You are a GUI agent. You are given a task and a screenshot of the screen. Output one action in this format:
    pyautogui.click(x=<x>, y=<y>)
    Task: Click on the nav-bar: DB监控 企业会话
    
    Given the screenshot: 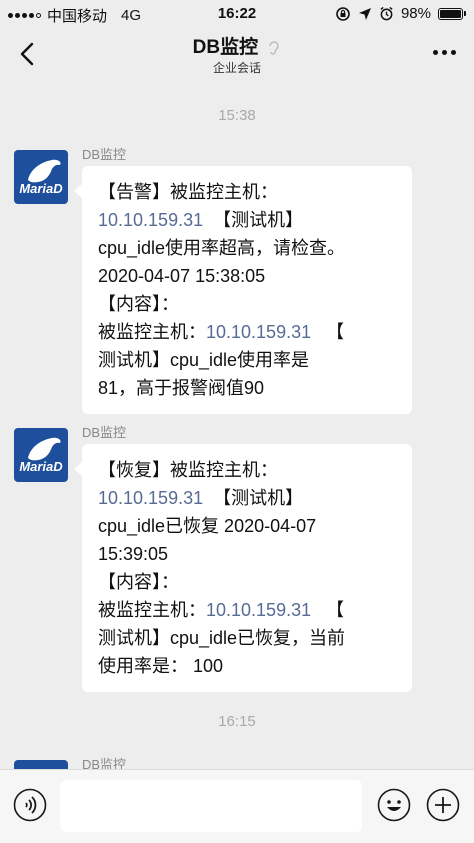 What is the action you would take?
    pyautogui.click(x=237, y=58)
    